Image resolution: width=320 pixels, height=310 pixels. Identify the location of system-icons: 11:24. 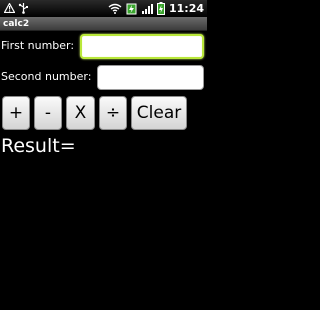
(156, 8).